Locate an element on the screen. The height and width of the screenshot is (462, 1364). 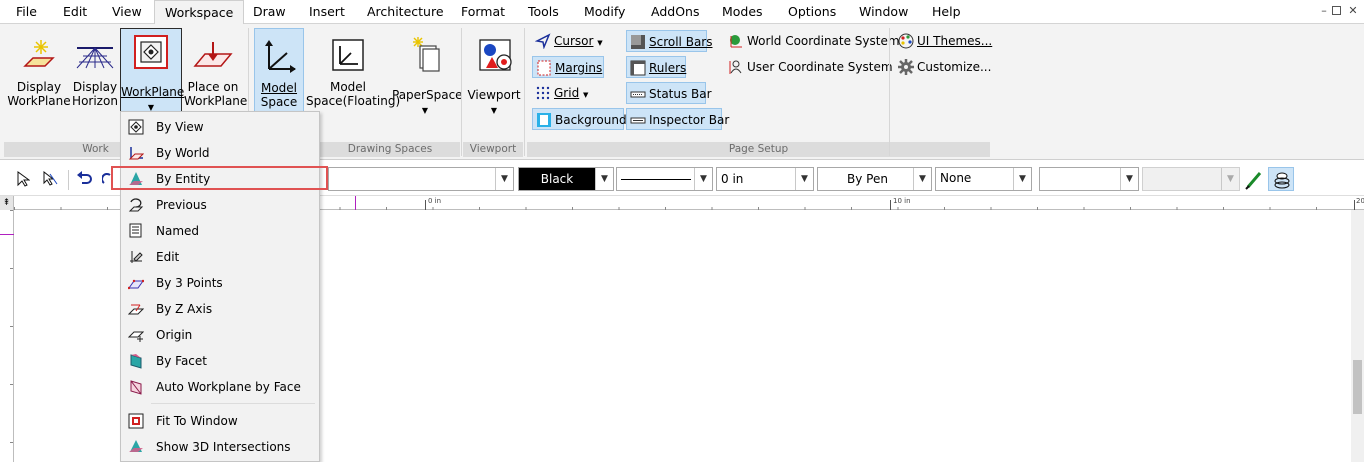
display-workplane-label-1: Display is located at coordinates (39, 87).